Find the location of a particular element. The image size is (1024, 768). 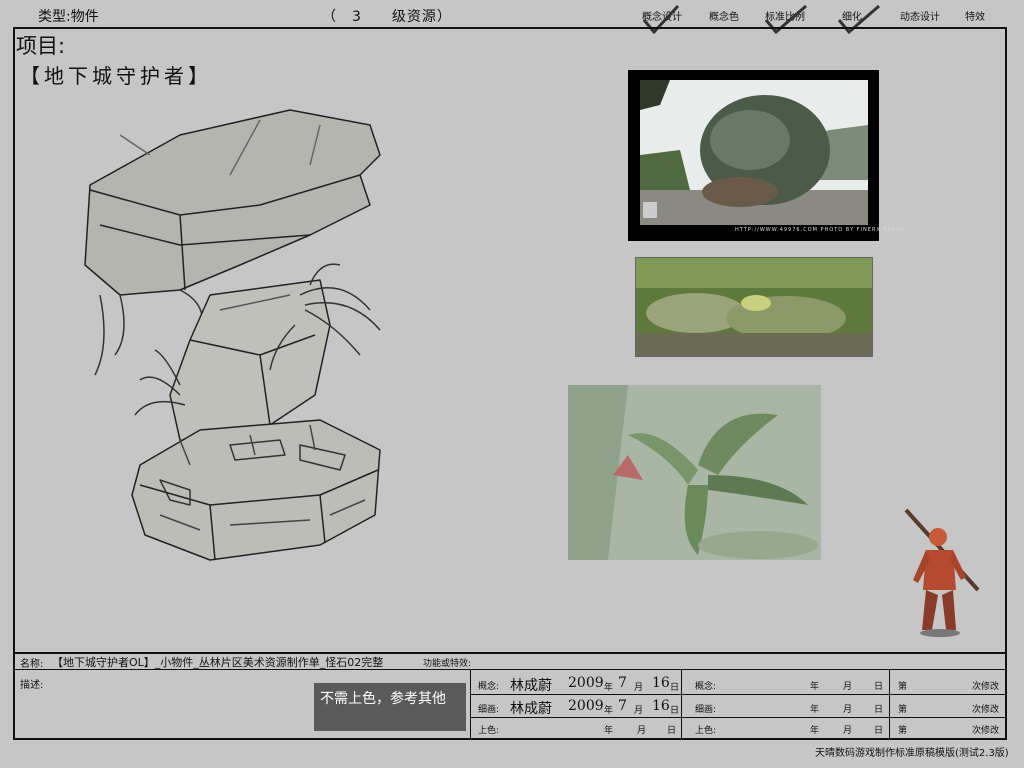

project-label: 项目: is located at coordinates (41, 46).